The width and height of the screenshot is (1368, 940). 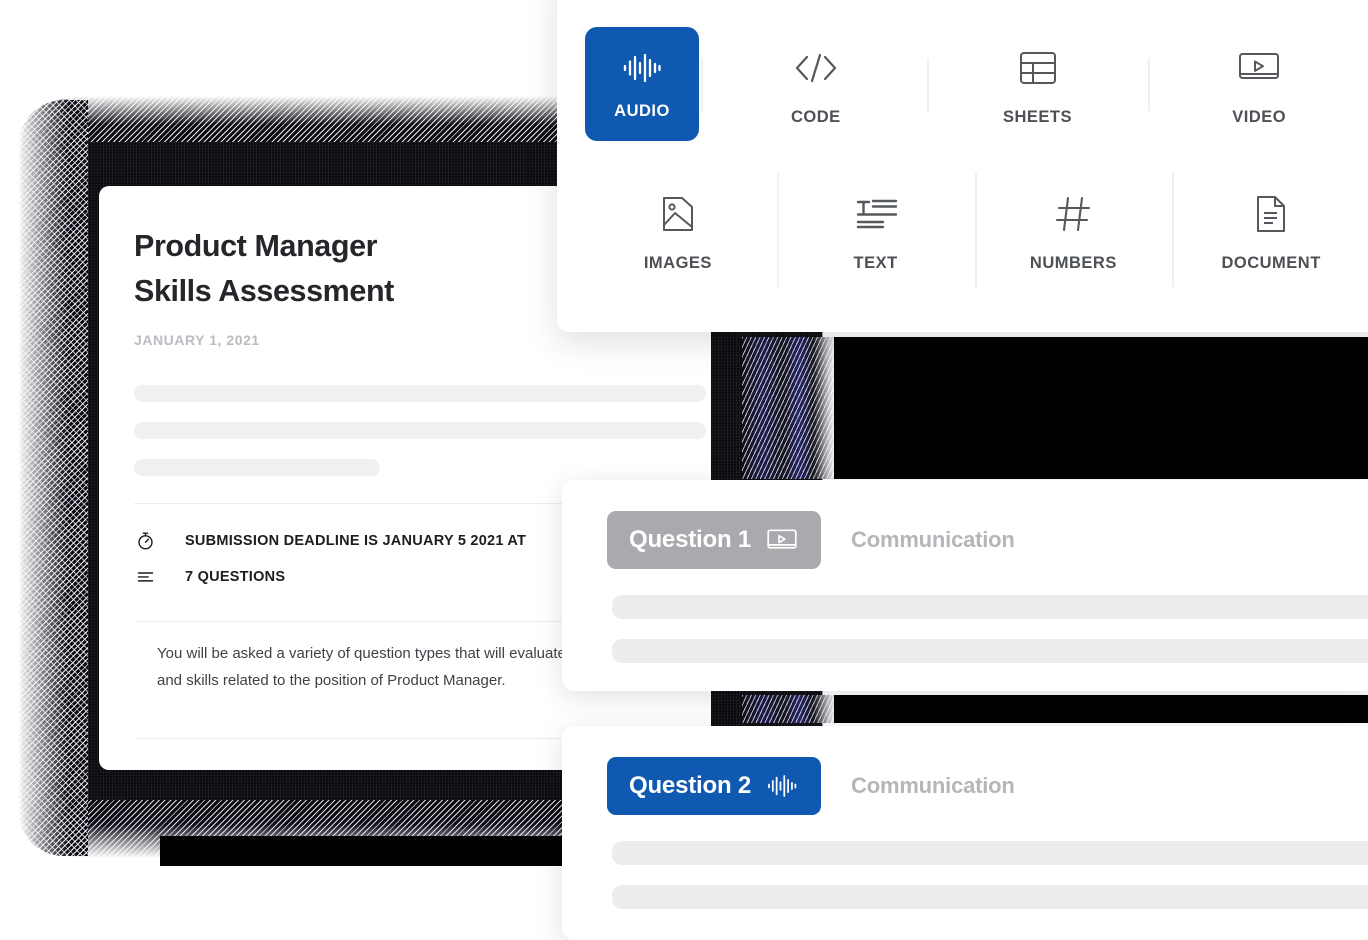 I want to click on question-badge: Question 1, so click(x=714, y=540).